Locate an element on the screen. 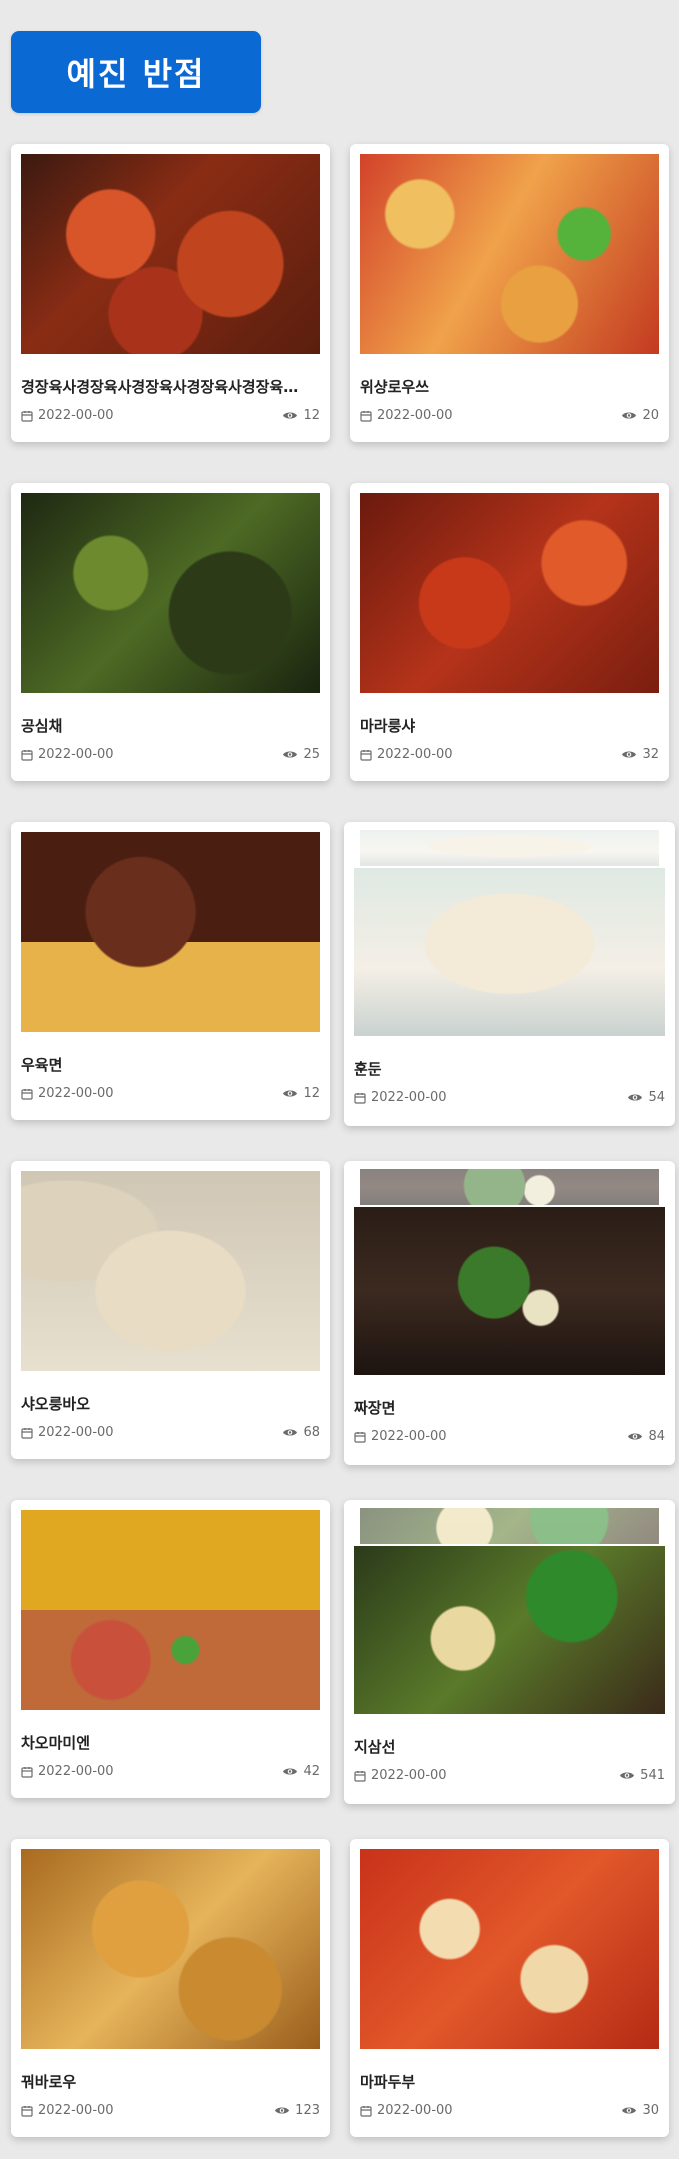 The width and height of the screenshot is (679, 2159). menu-card: 꿔바로우 2022-00-00 123 is located at coordinates (170, 1988).